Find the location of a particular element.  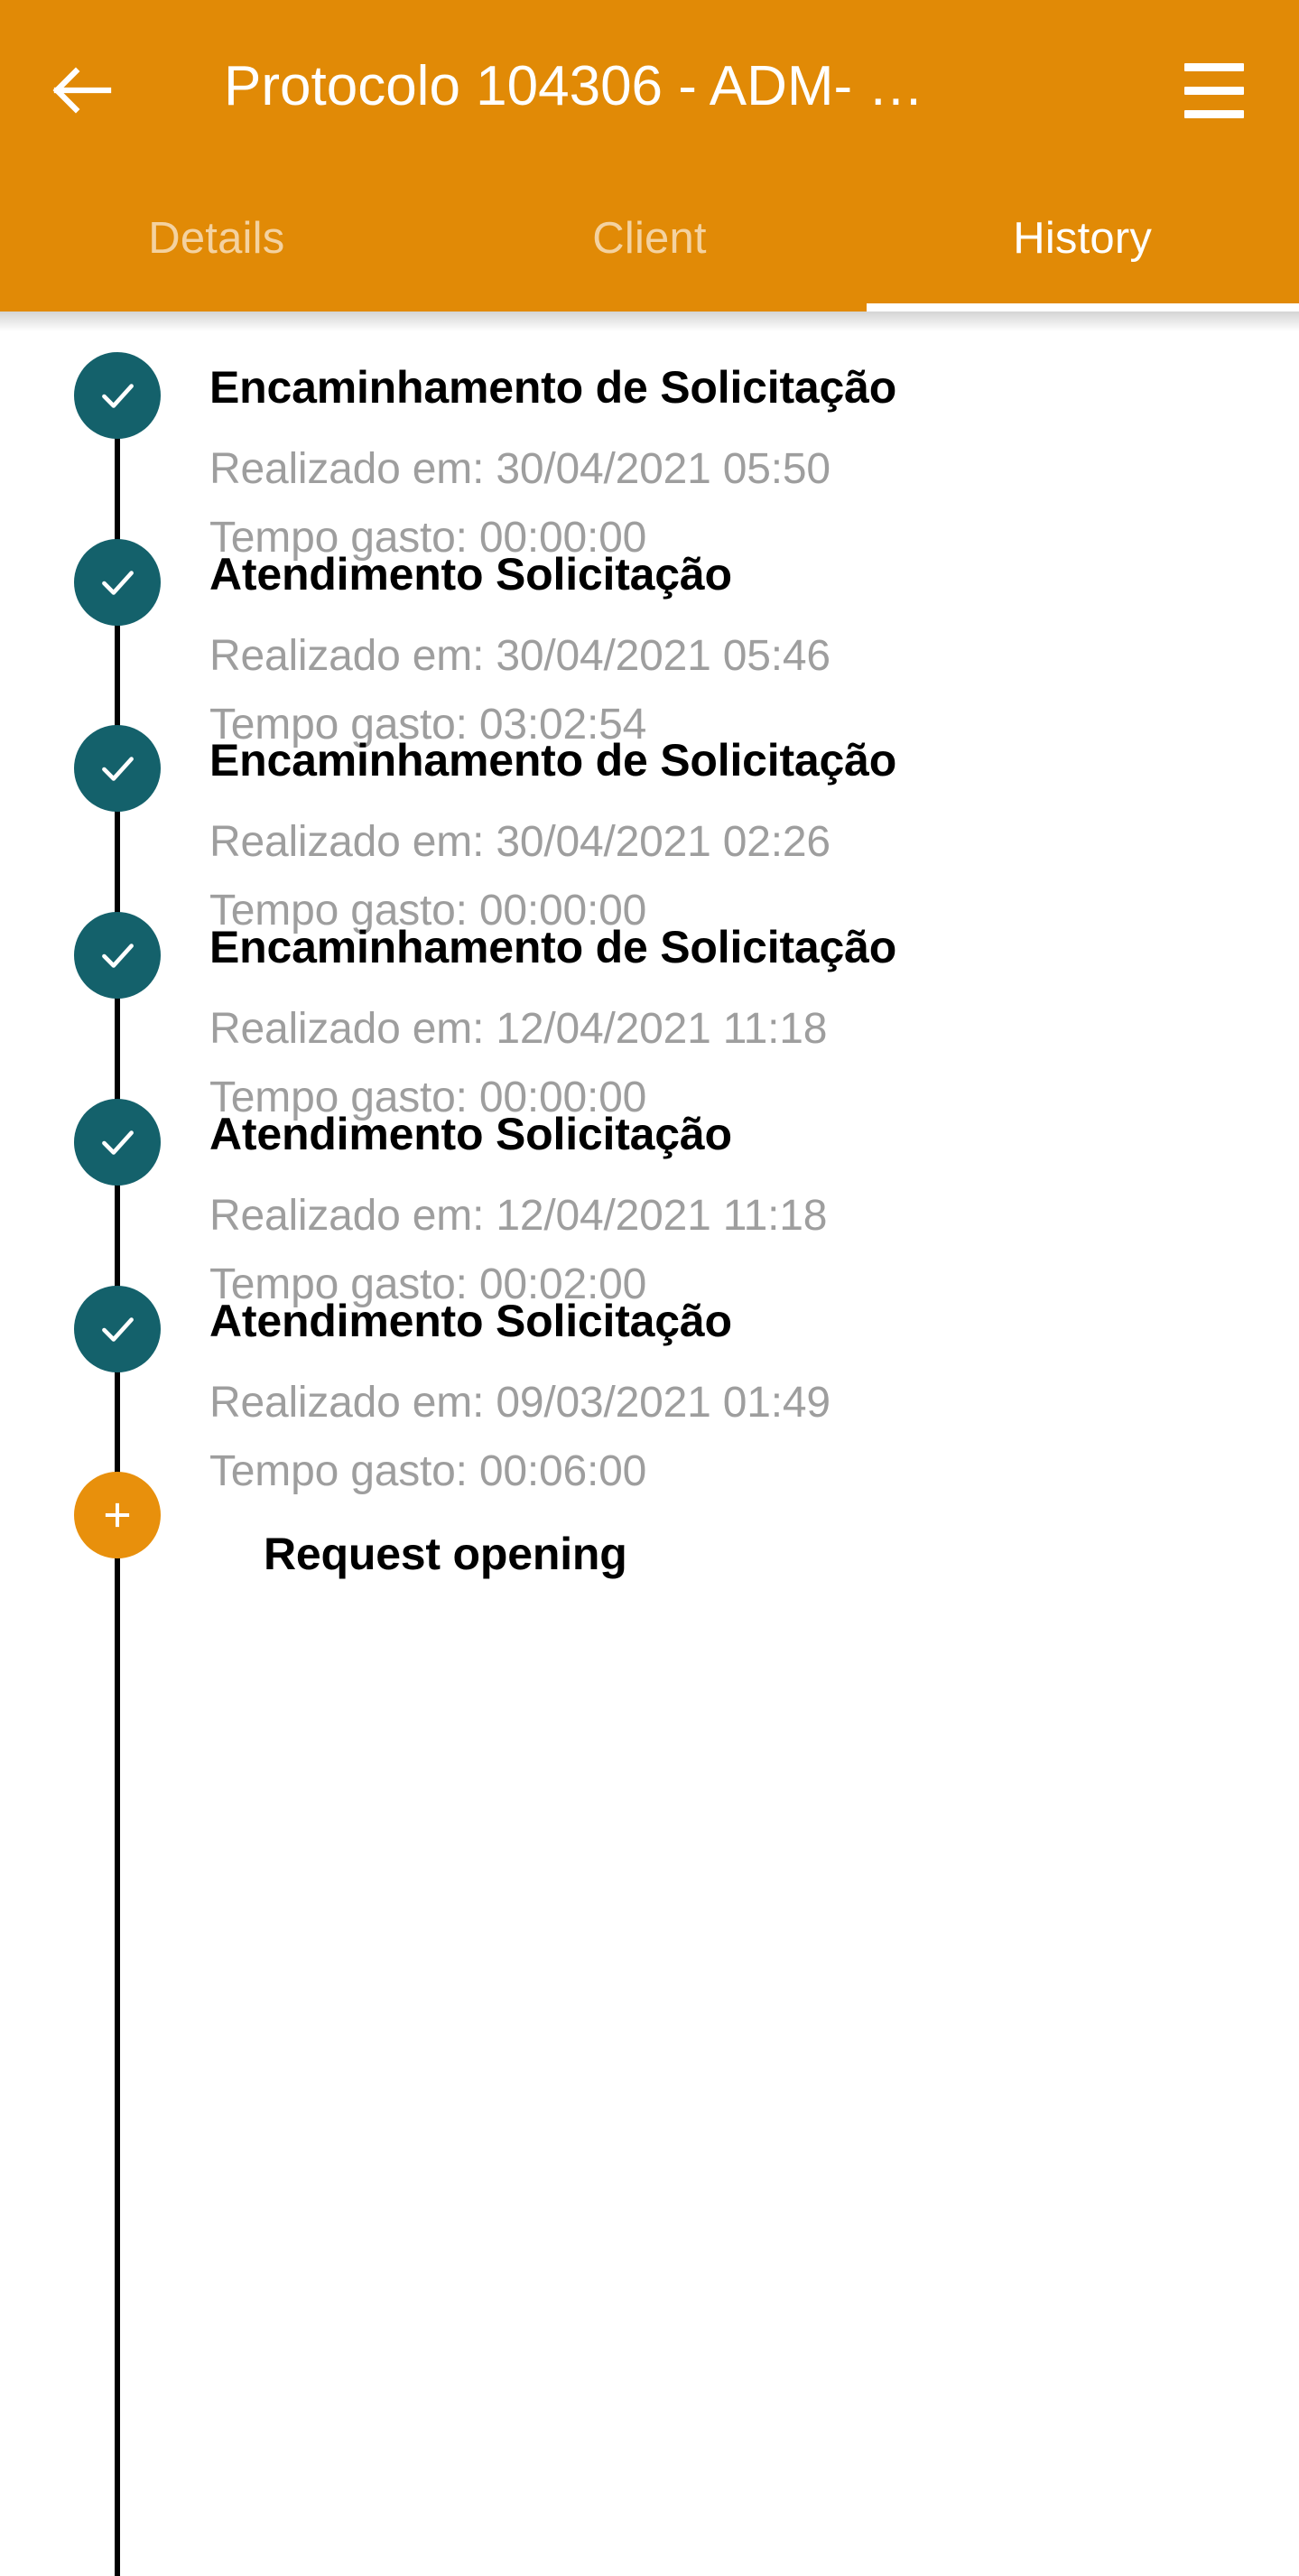

status-dot-open is located at coordinates (117, 1515).